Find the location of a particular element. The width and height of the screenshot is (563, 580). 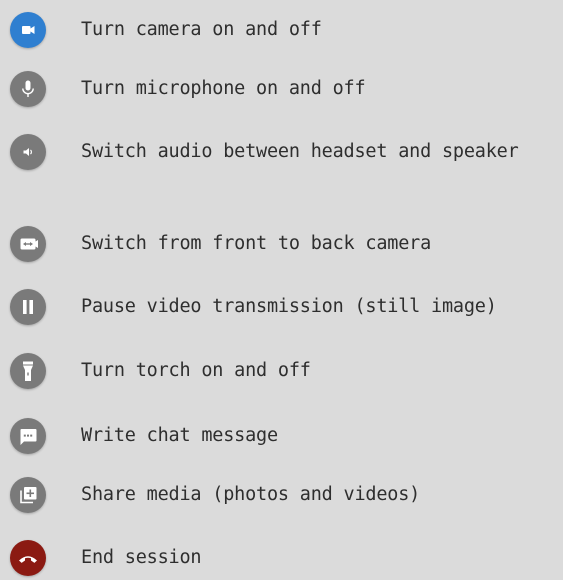

legend-label: Switch from front to back camera is located at coordinates (256, 243).